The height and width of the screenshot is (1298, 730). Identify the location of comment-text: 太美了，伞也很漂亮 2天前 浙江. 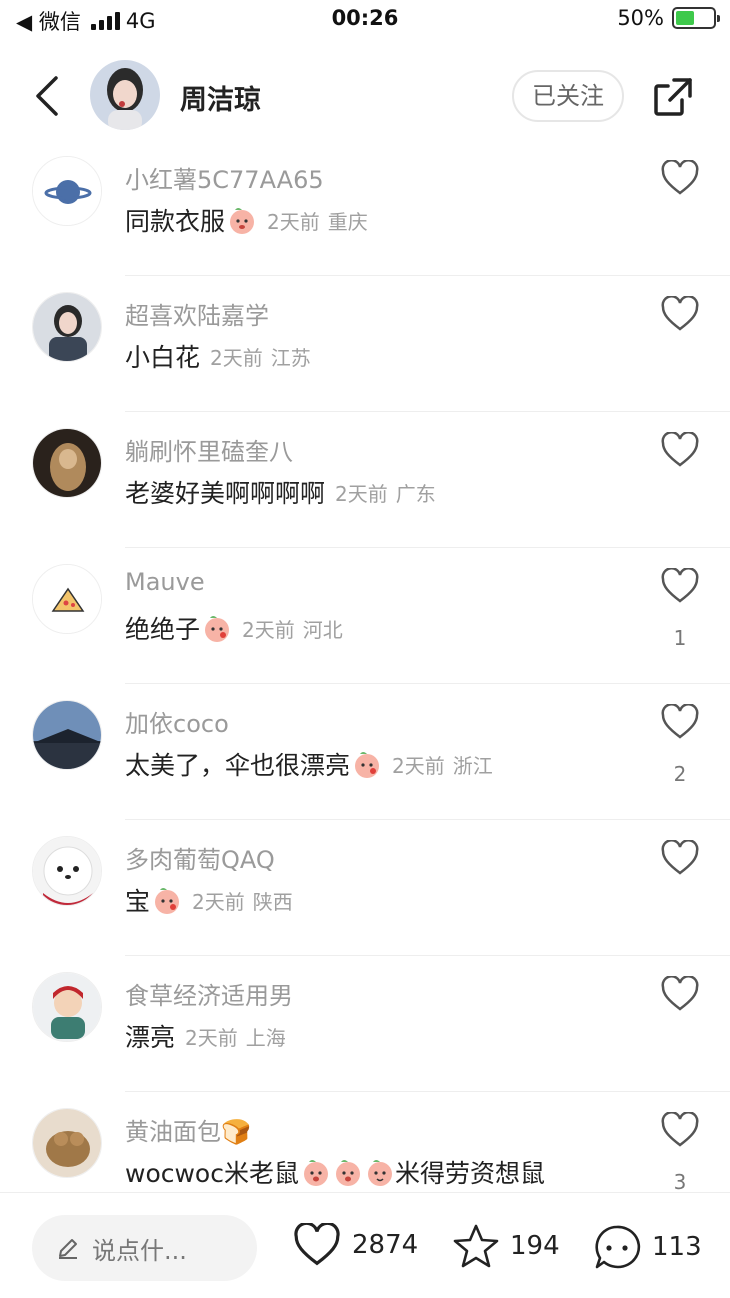
(309, 764).